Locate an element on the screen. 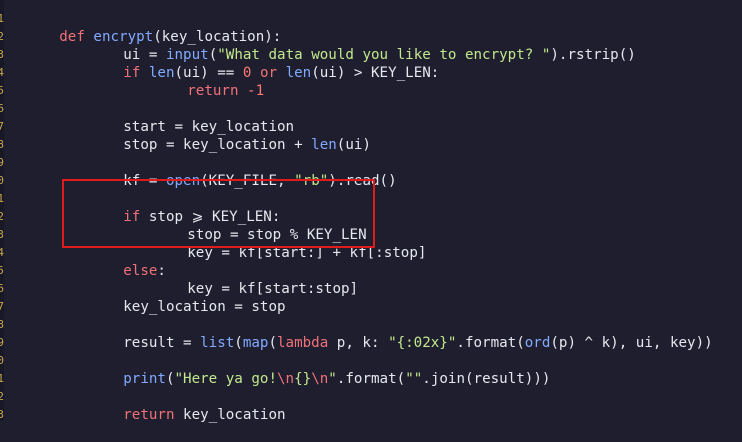 This screenshot has height=442, width=742. code-token: result = is located at coordinates (162, 343).